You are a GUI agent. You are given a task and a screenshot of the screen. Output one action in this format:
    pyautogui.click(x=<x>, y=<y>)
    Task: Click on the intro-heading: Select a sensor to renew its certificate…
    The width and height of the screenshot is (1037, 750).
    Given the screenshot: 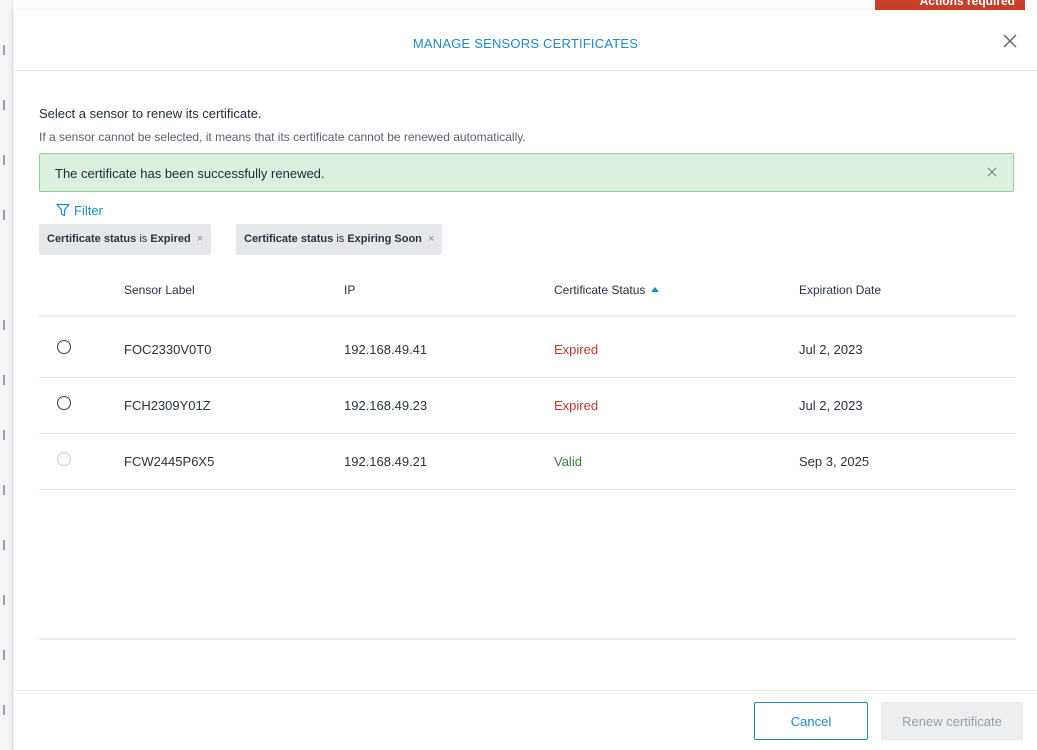 What is the action you would take?
    pyautogui.click(x=150, y=113)
    